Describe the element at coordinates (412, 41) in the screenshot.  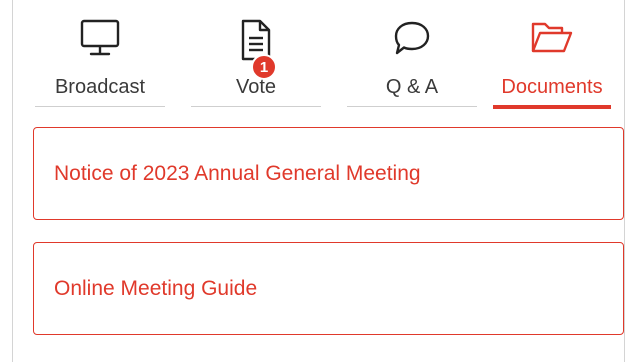
I see `speech-bubble-icon` at that location.